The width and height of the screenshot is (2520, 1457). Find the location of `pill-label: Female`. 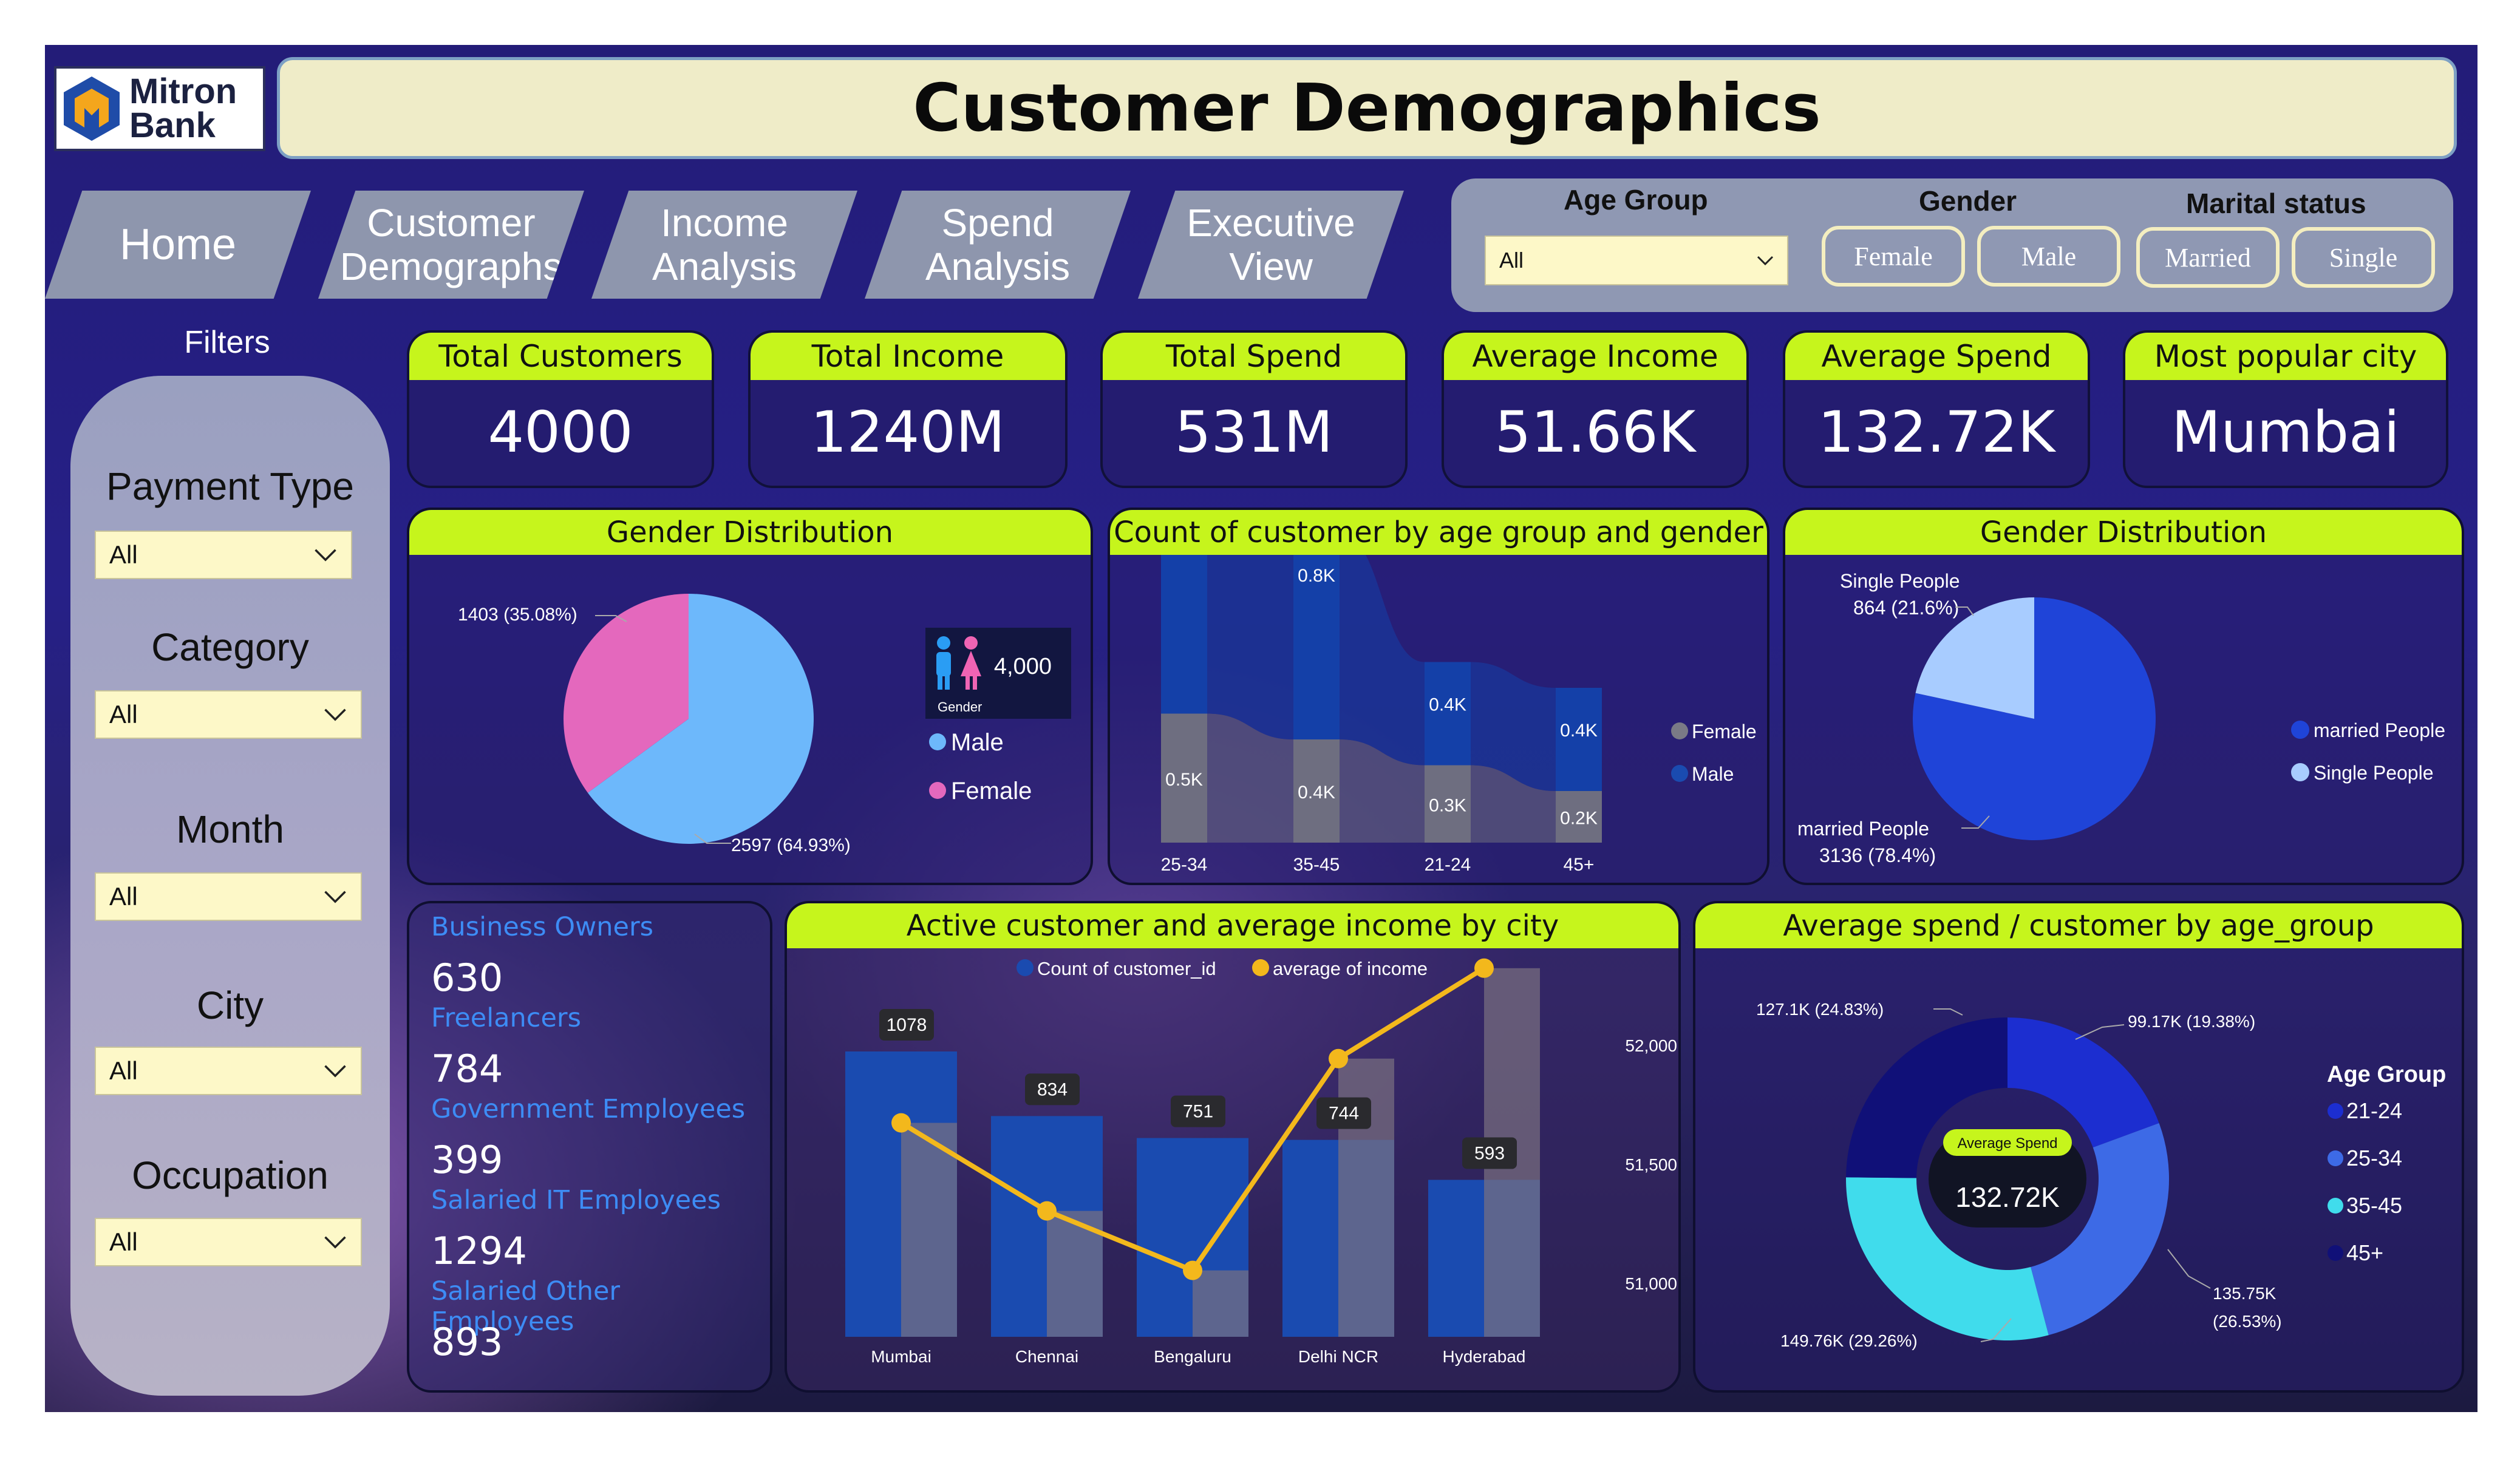

pill-label: Female is located at coordinates (1893, 256).